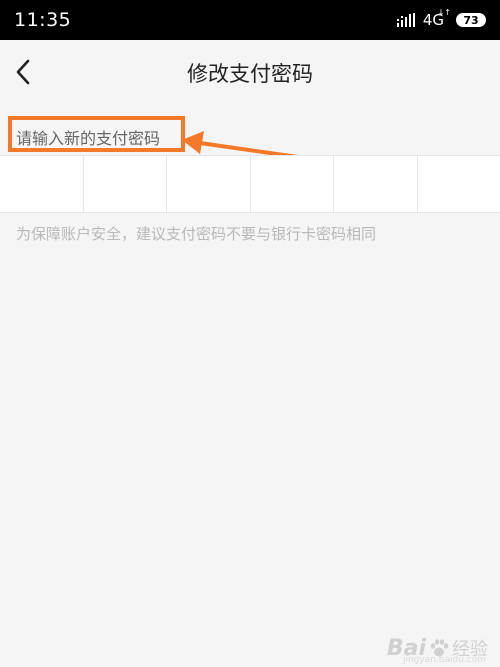 The width and height of the screenshot is (500, 667). Describe the element at coordinates (43, 20) in the screenshot. I see `status-time: 11:35` at that location.